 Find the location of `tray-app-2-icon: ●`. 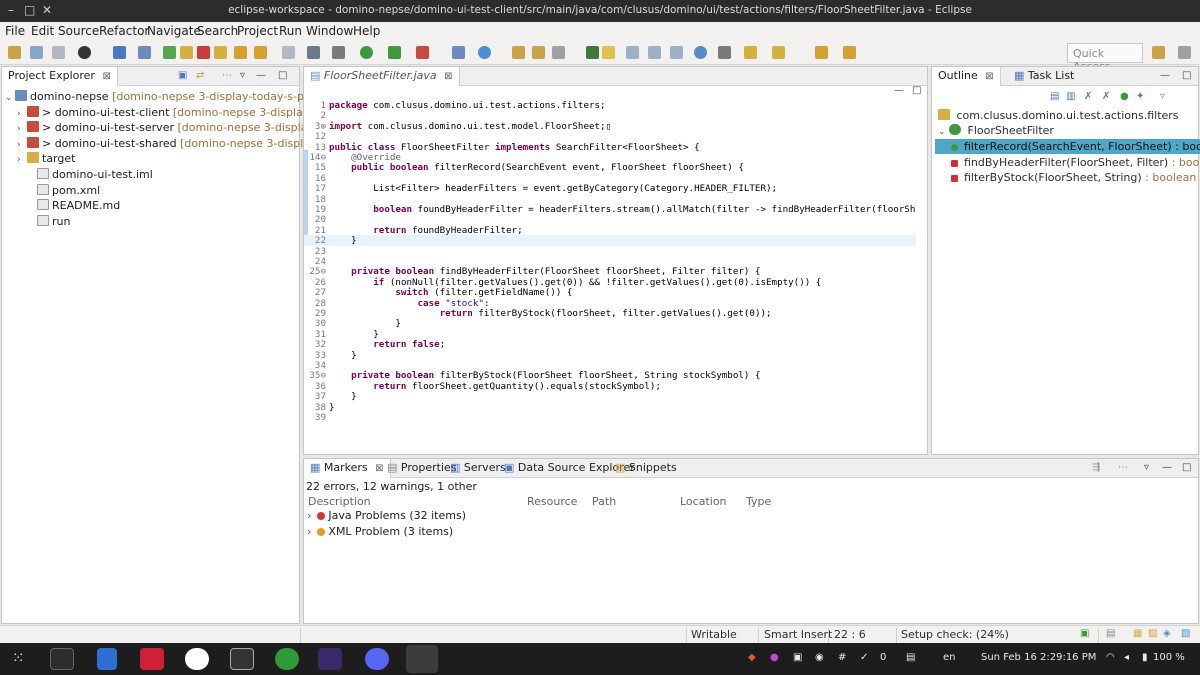

tray-app-2-icon: ● is located at coordinates (774, 657).